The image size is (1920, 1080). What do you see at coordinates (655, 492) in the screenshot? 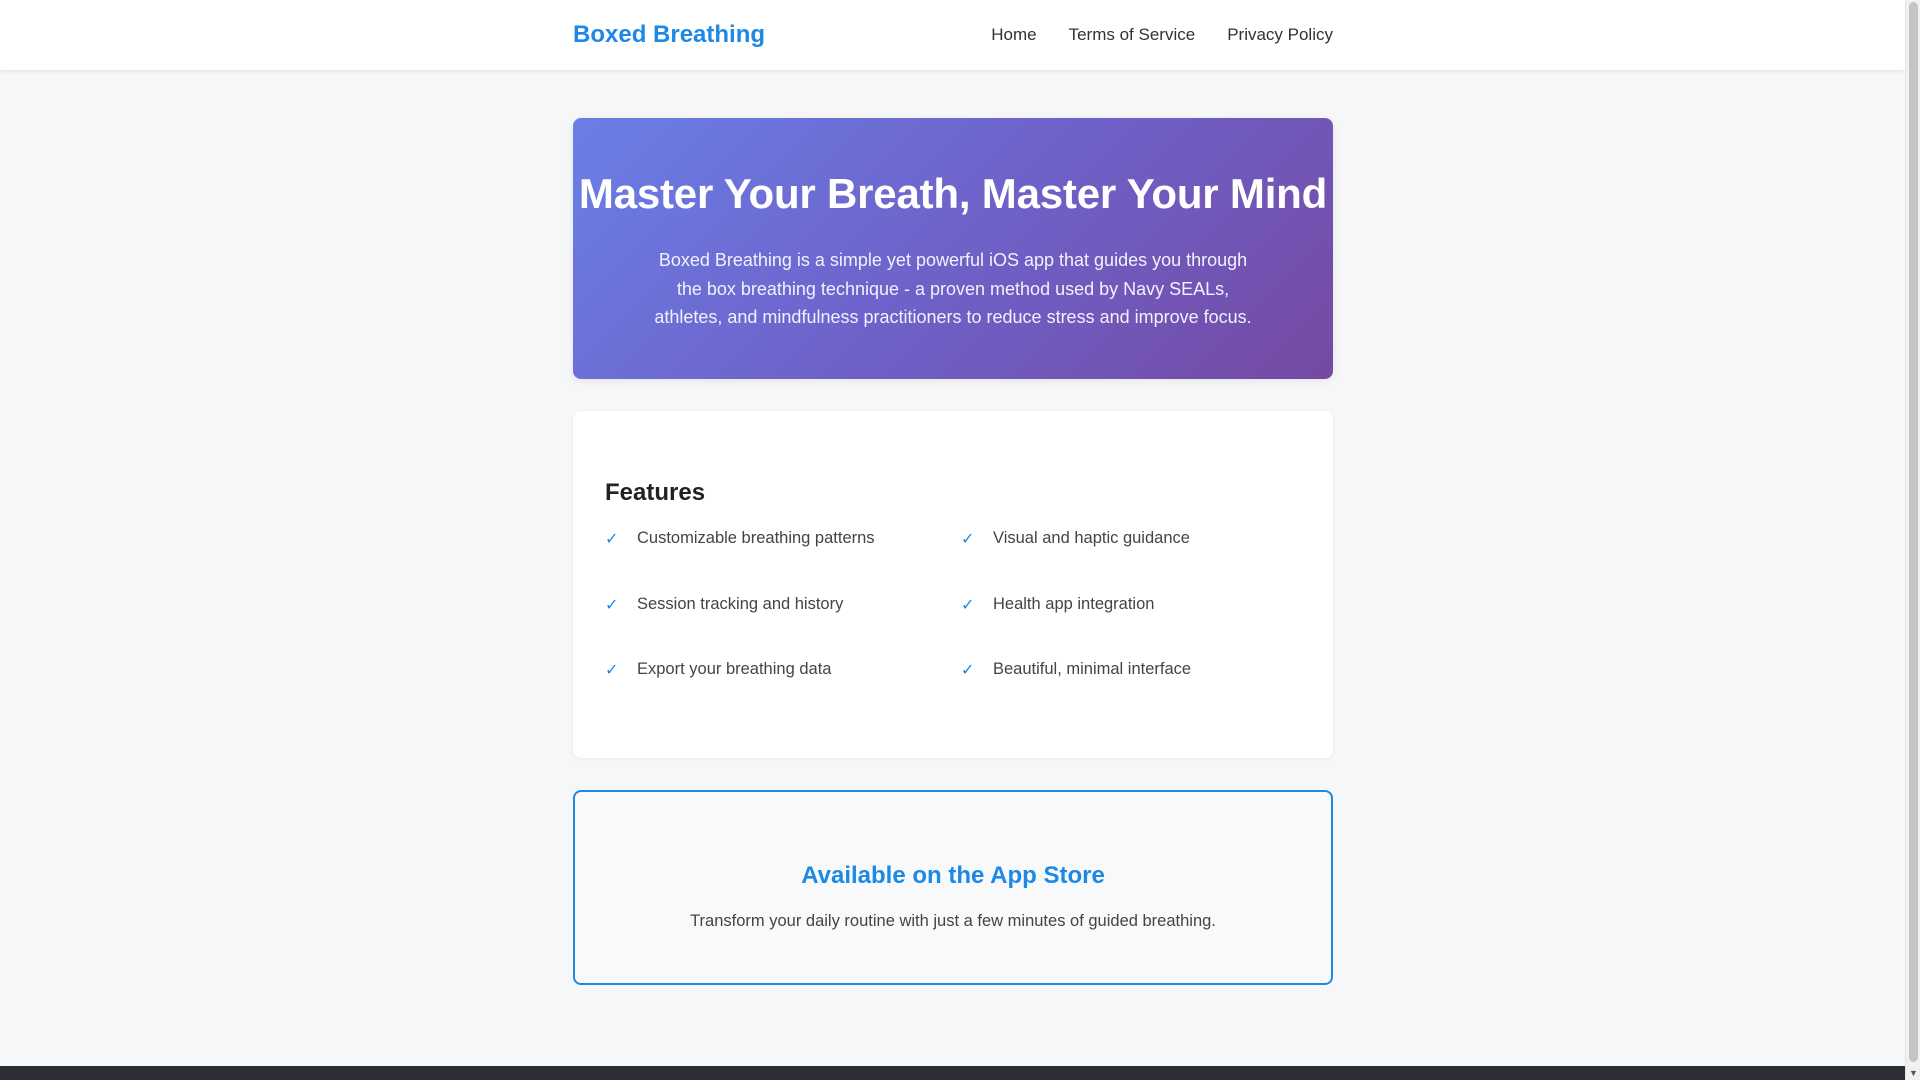
I see `features-heading: Features` at bounding box center [655, 492].